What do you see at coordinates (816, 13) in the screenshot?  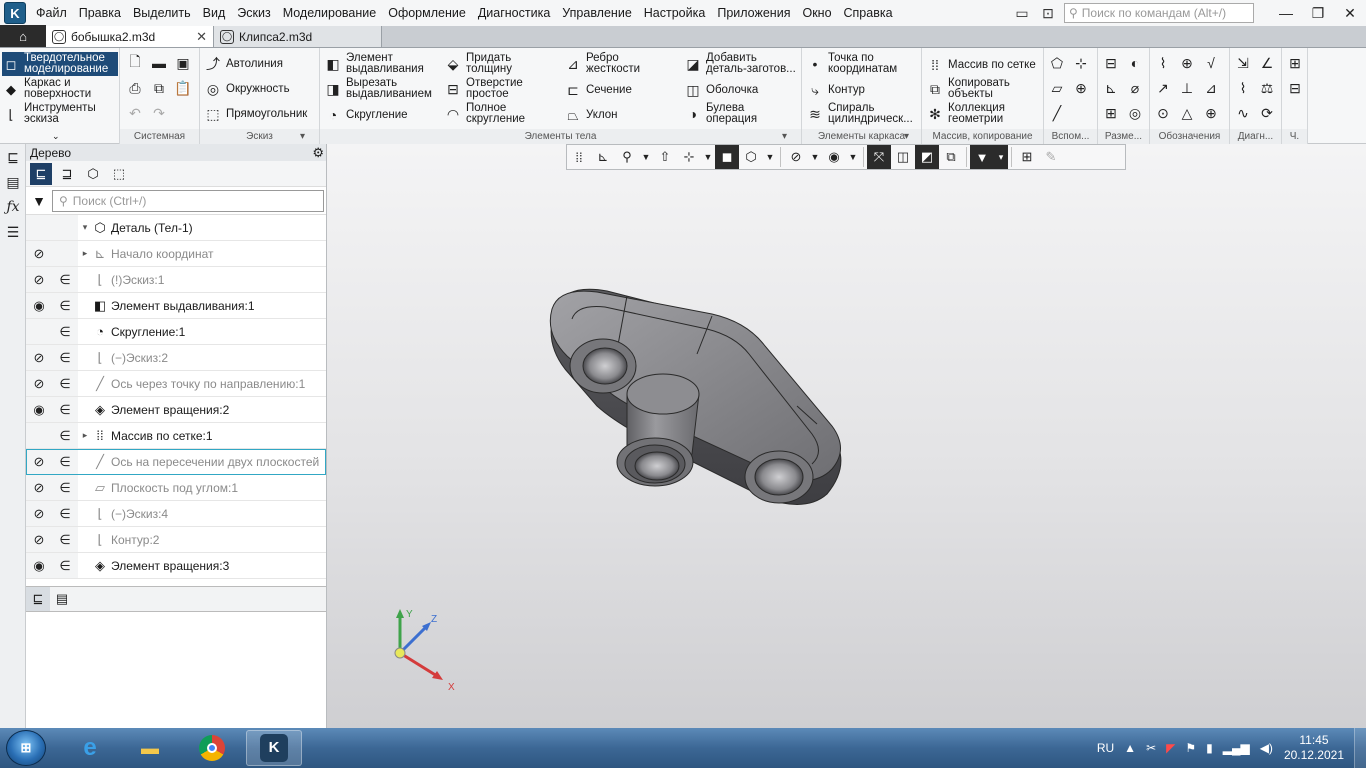 I see `menu-item: Окно` at bounding box center [816, 13].